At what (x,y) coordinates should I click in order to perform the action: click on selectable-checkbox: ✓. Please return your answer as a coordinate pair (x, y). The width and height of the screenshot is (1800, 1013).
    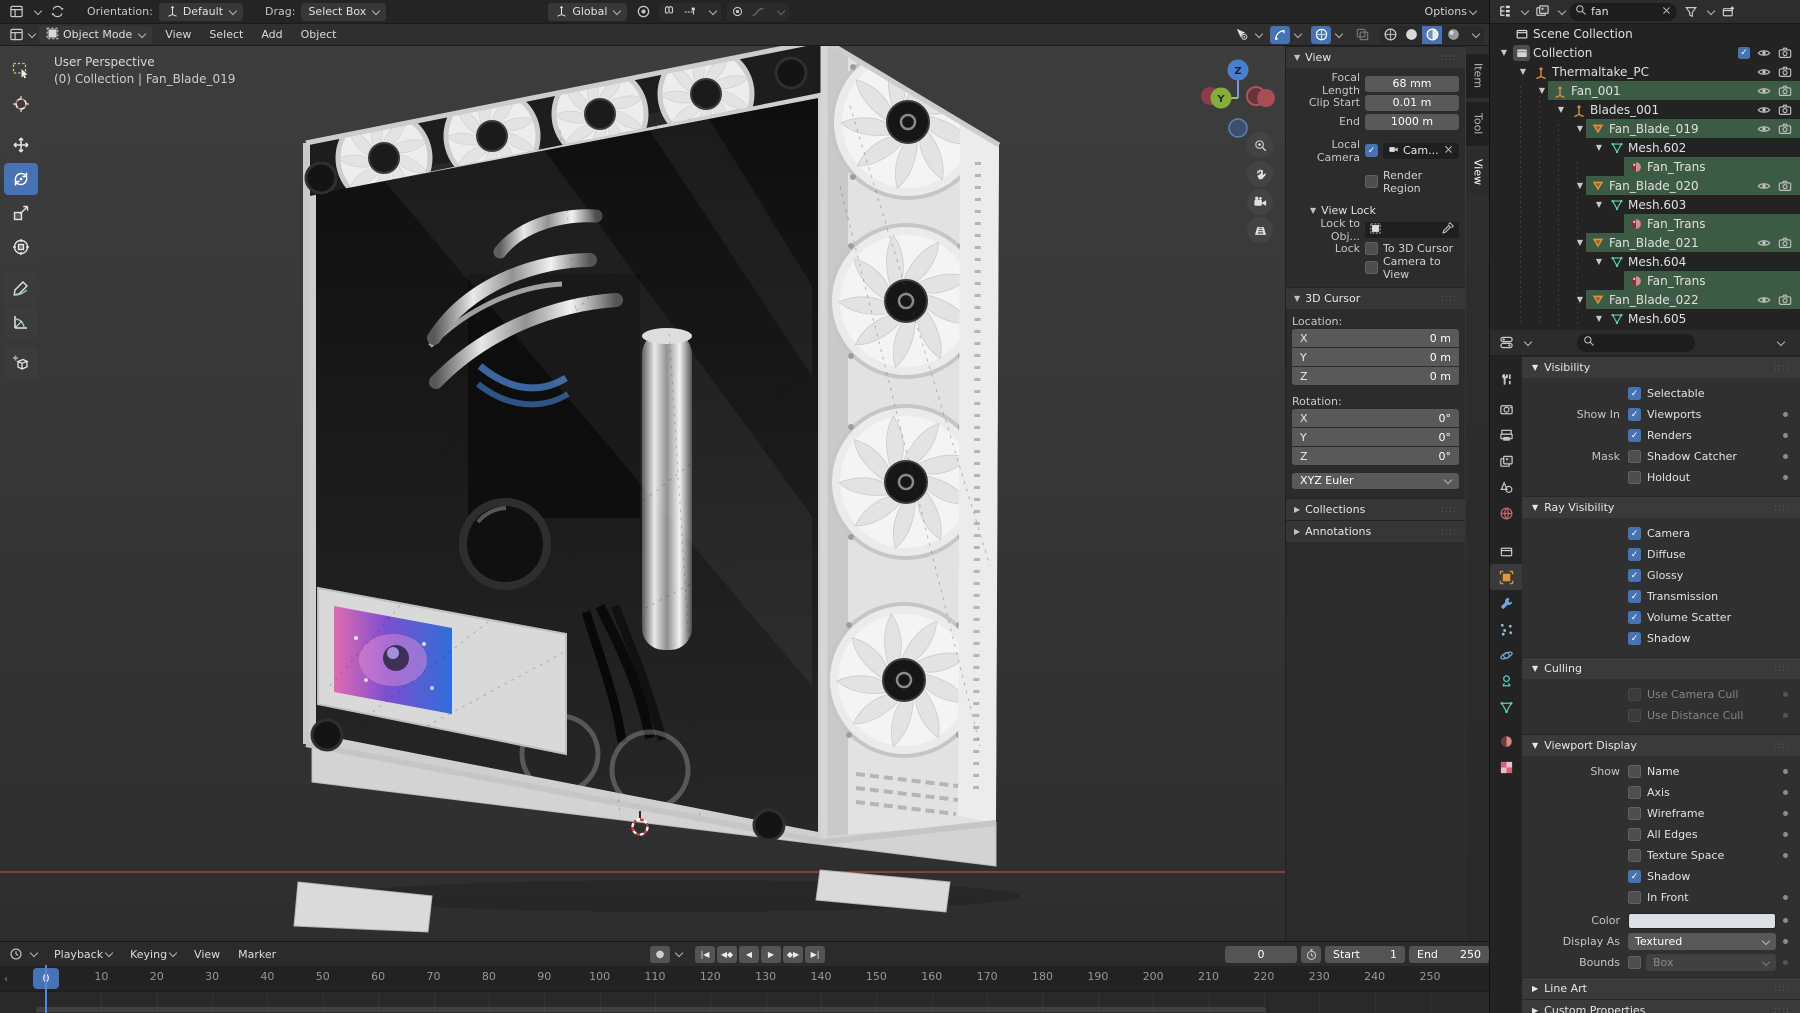
    Looking at the image, I should click on (1634, 393).